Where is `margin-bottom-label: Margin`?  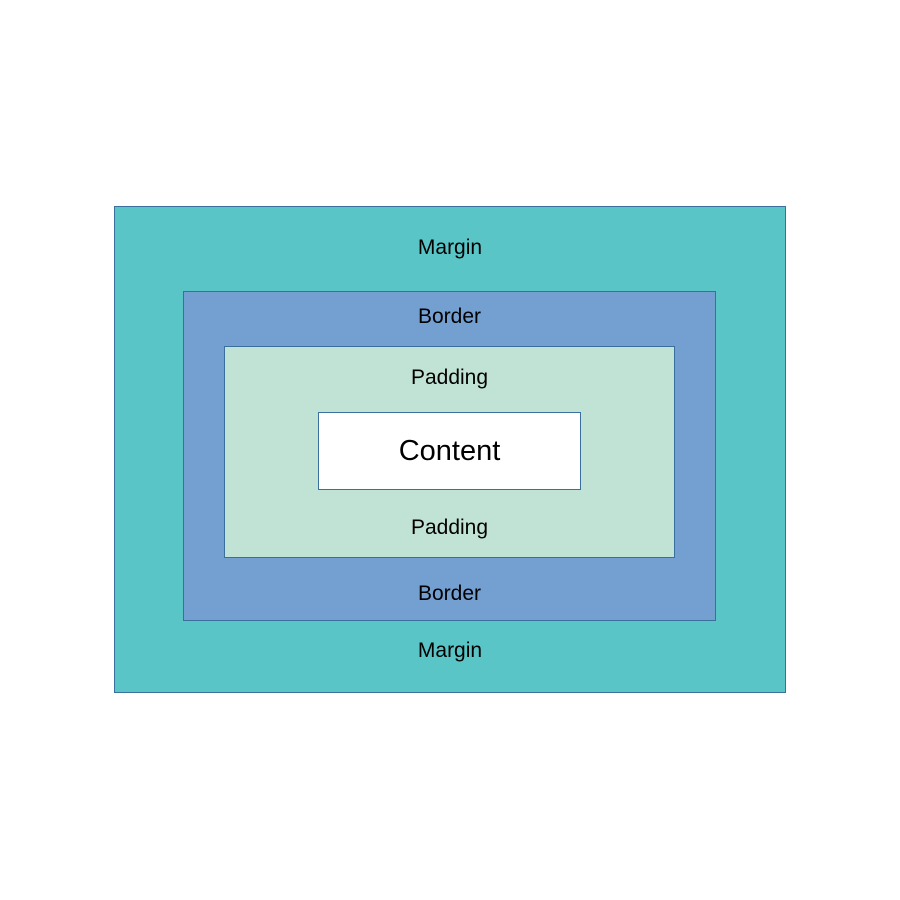
margin-bottom-label: Margin is located at coordinates (450, 650).